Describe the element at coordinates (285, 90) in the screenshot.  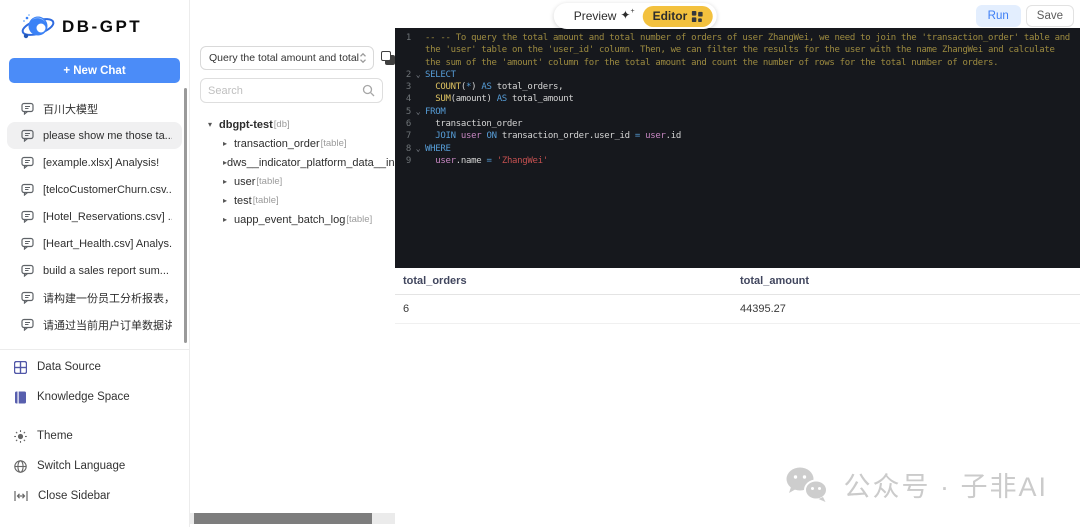
I see `search-input` at that location.